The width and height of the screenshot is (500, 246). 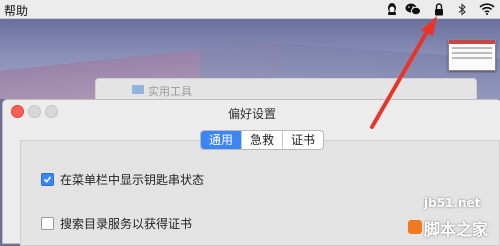 I want to click on qq-icon, so click(x=392, y=9).